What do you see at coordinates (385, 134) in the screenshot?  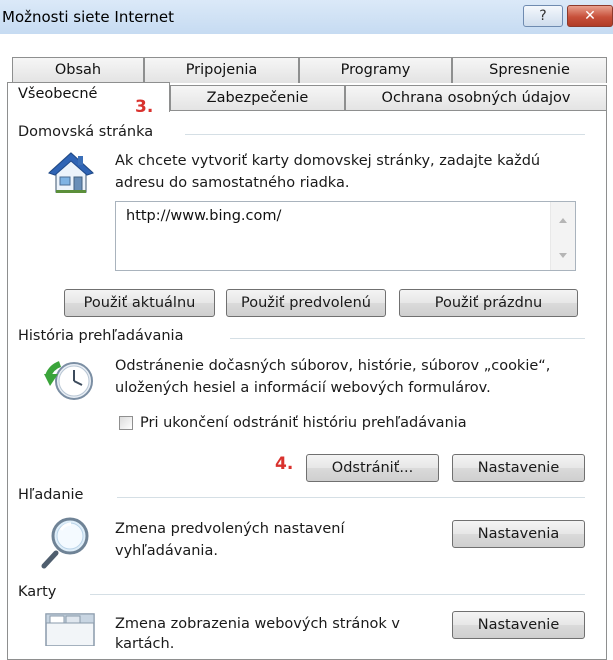 I see `home-section-divider` at bounding box center [385, 134].